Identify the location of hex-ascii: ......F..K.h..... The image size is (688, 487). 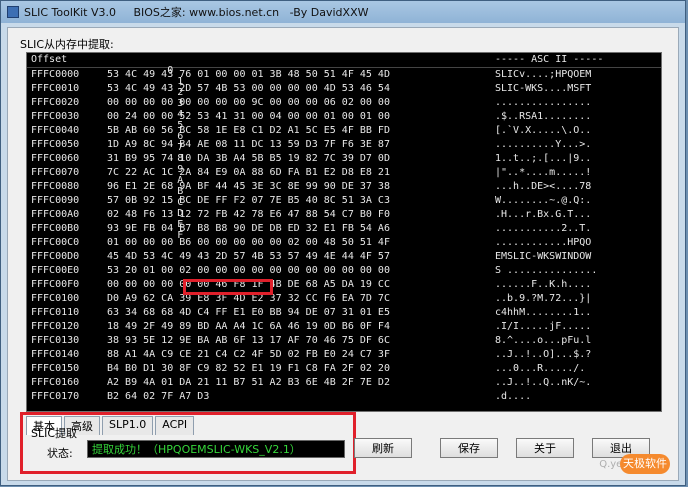
(543, 284).